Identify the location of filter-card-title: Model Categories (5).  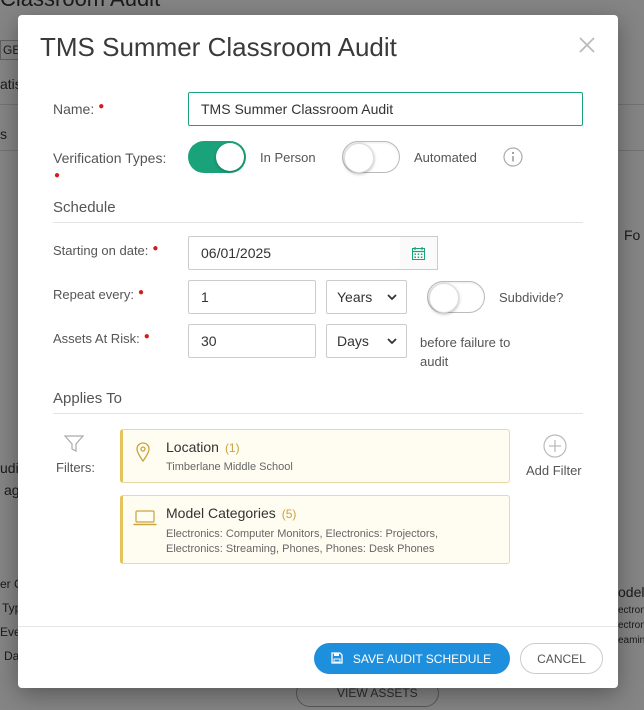
(231, 513).